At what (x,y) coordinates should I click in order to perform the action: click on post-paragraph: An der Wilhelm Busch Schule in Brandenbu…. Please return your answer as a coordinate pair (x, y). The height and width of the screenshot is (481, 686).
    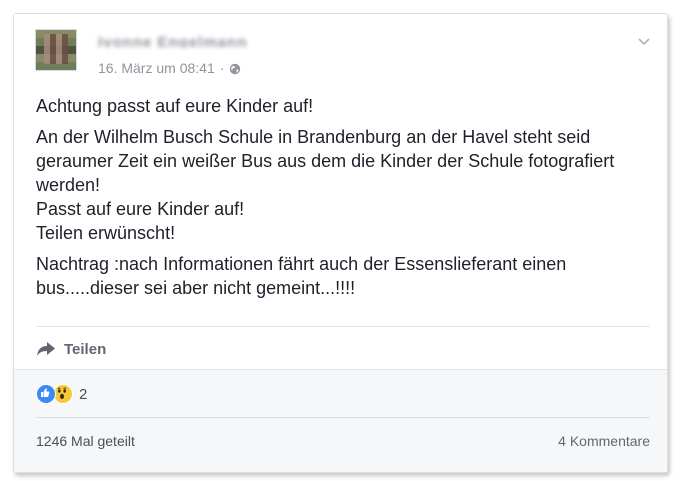
    Looking at the image, I should click on (325, 161).